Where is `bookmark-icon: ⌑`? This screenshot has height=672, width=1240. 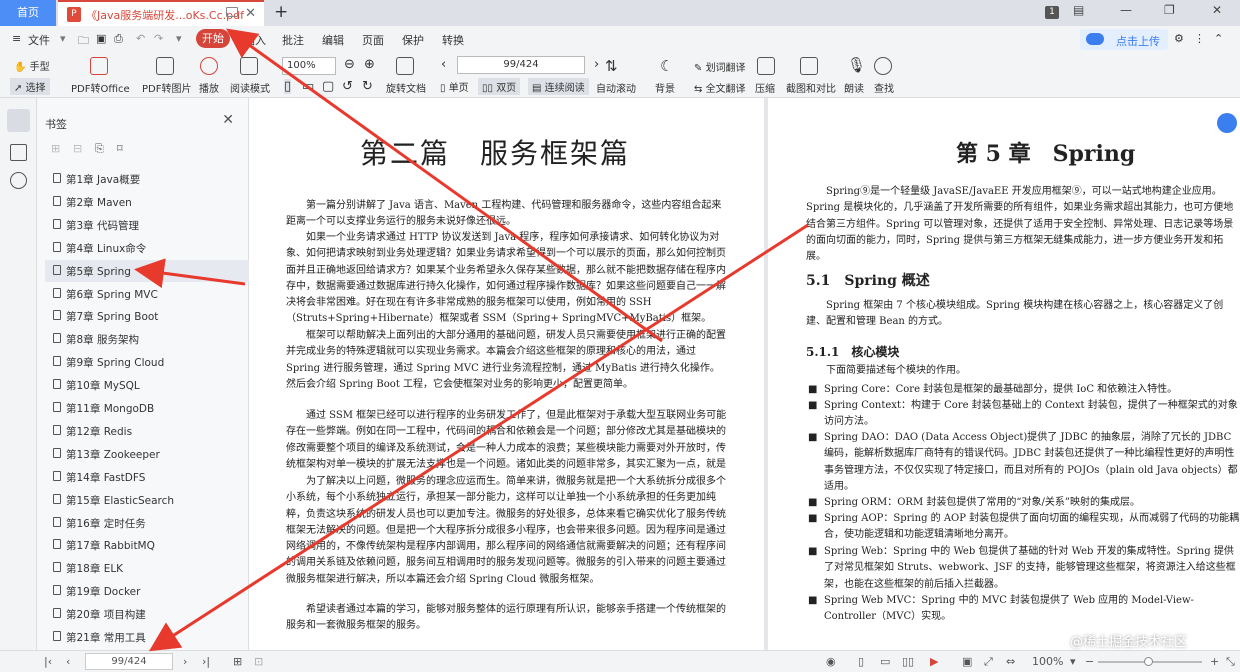
bookmark-icon: ⌑ is located at coordinates (120, 148).